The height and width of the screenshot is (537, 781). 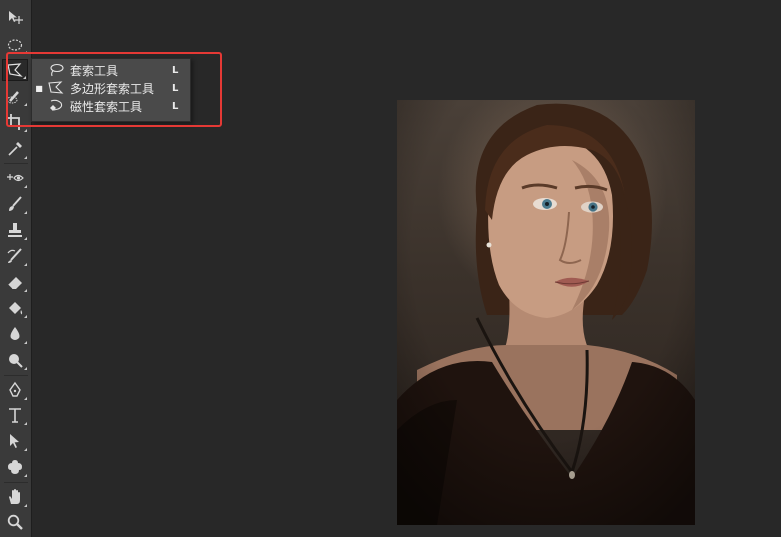 I want to click on type-tool-button, so click(x=15, y=415).